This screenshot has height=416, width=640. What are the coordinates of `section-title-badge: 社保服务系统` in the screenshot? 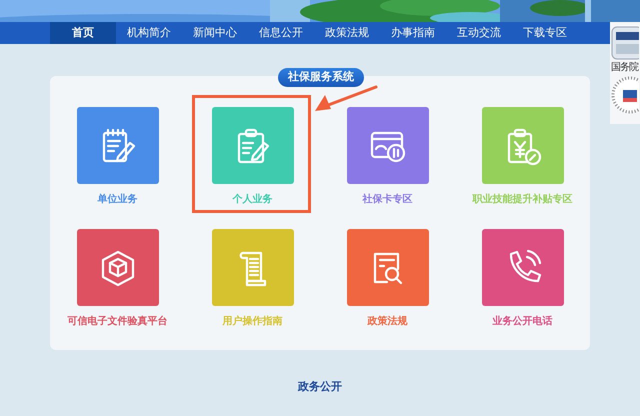 It's located at (321, 77).